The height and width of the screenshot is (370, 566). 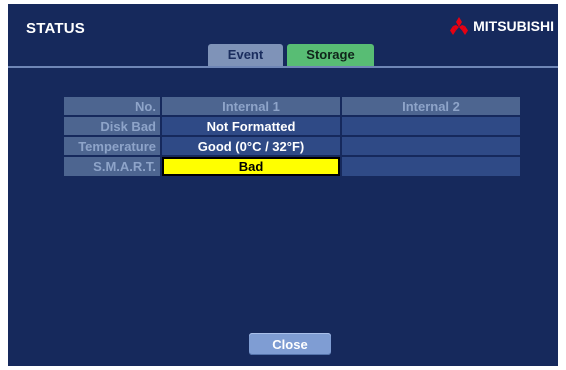 I want to click on tab-bar: Event Storage, so click(x=291, y=55).